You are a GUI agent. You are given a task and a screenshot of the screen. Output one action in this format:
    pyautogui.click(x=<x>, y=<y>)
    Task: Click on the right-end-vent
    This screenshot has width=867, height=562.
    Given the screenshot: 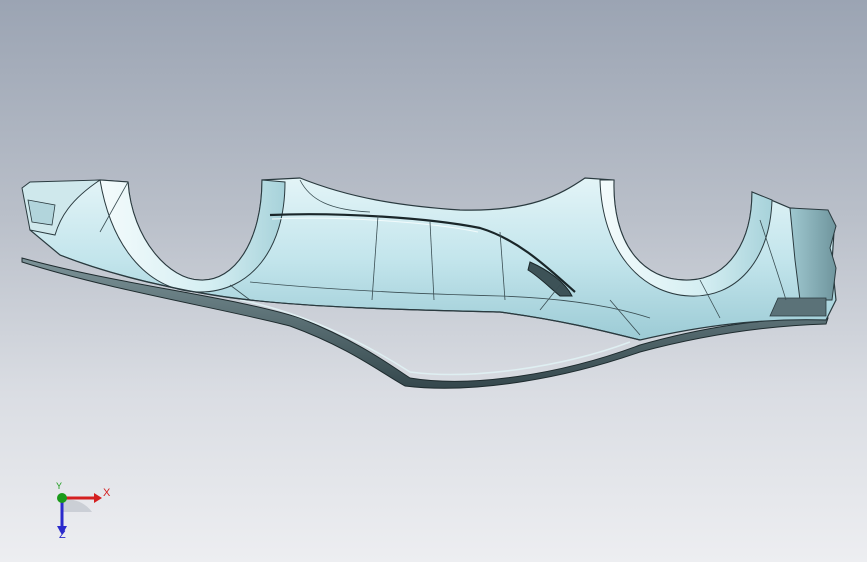 What is the action you would take?
    pyautogui.click(x=798, y=307)
    